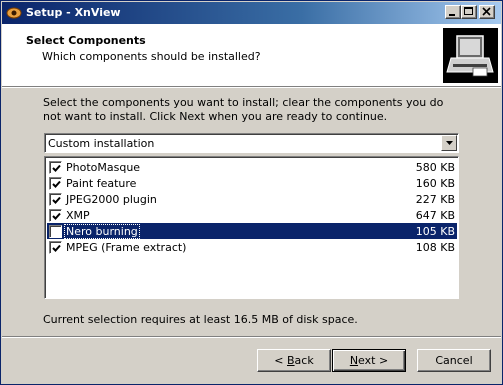  What do you see at coordinates (252, 215) in the screenshot?
I see `component-row: XMP 647 KB` at bounding box center [252, 215].